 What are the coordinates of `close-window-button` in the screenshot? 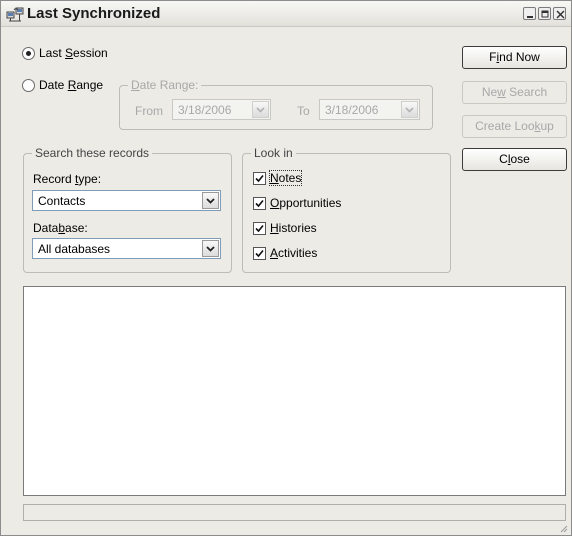 It's located at (559, 13).